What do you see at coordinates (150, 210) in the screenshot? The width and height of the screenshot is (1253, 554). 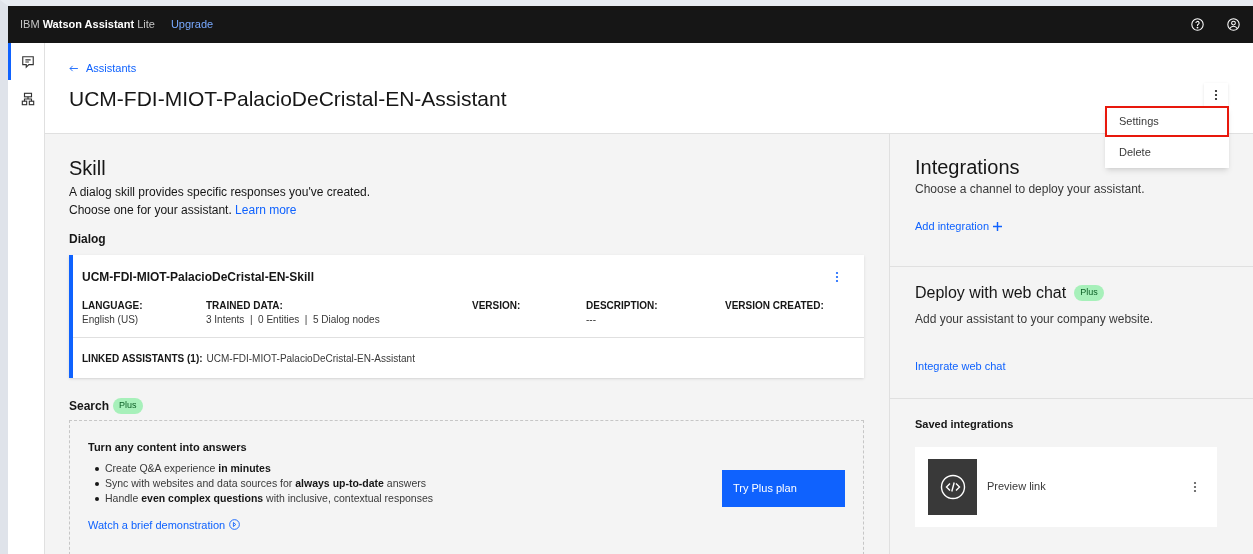 I see `section-description: Choose one for your assistant.` at bounding box center [150, 210].